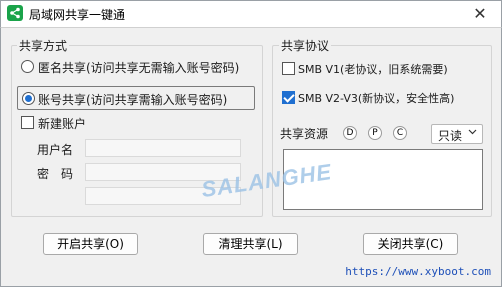  Describe the element at coordinates (28, 98) in the screenshot. I see `account-share-radio` at that location.